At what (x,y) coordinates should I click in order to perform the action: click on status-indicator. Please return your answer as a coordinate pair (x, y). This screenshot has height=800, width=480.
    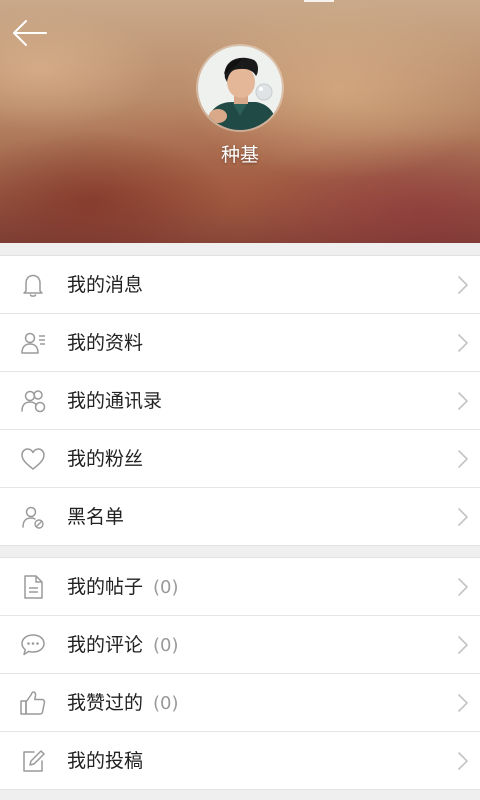
    Looking at the image, I should click on (319, 1).